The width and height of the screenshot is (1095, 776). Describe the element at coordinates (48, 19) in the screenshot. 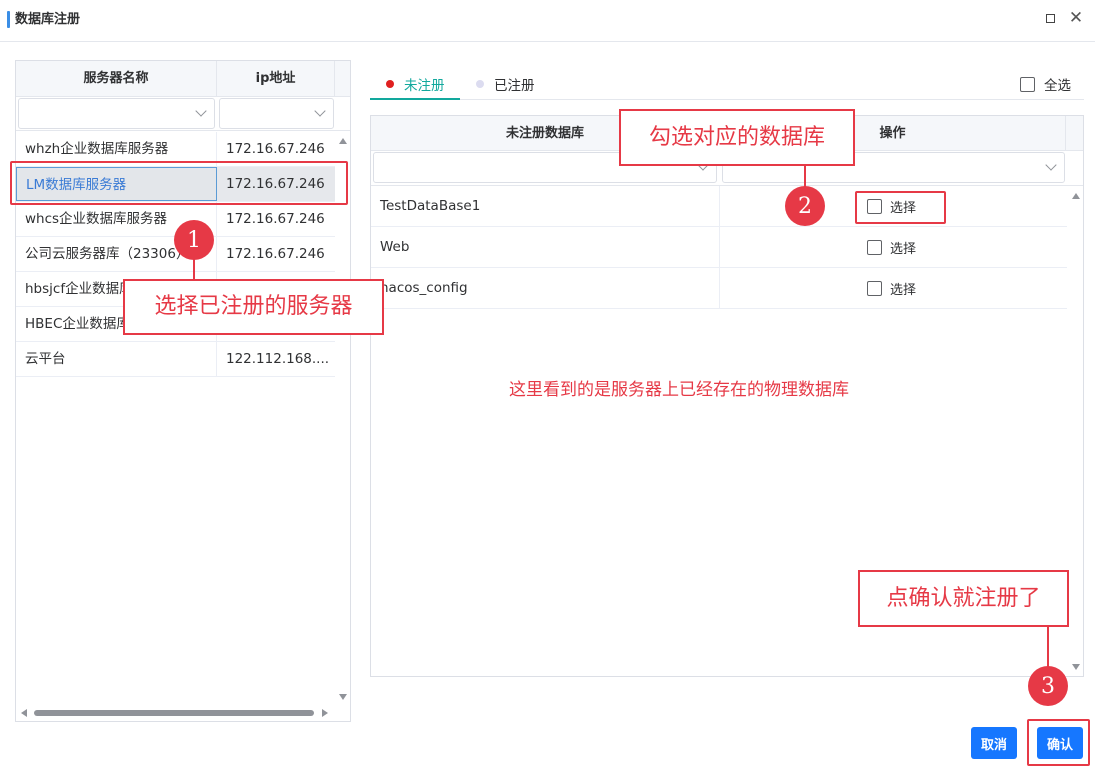

I see `dialog-title: 数据库注册` at that location.